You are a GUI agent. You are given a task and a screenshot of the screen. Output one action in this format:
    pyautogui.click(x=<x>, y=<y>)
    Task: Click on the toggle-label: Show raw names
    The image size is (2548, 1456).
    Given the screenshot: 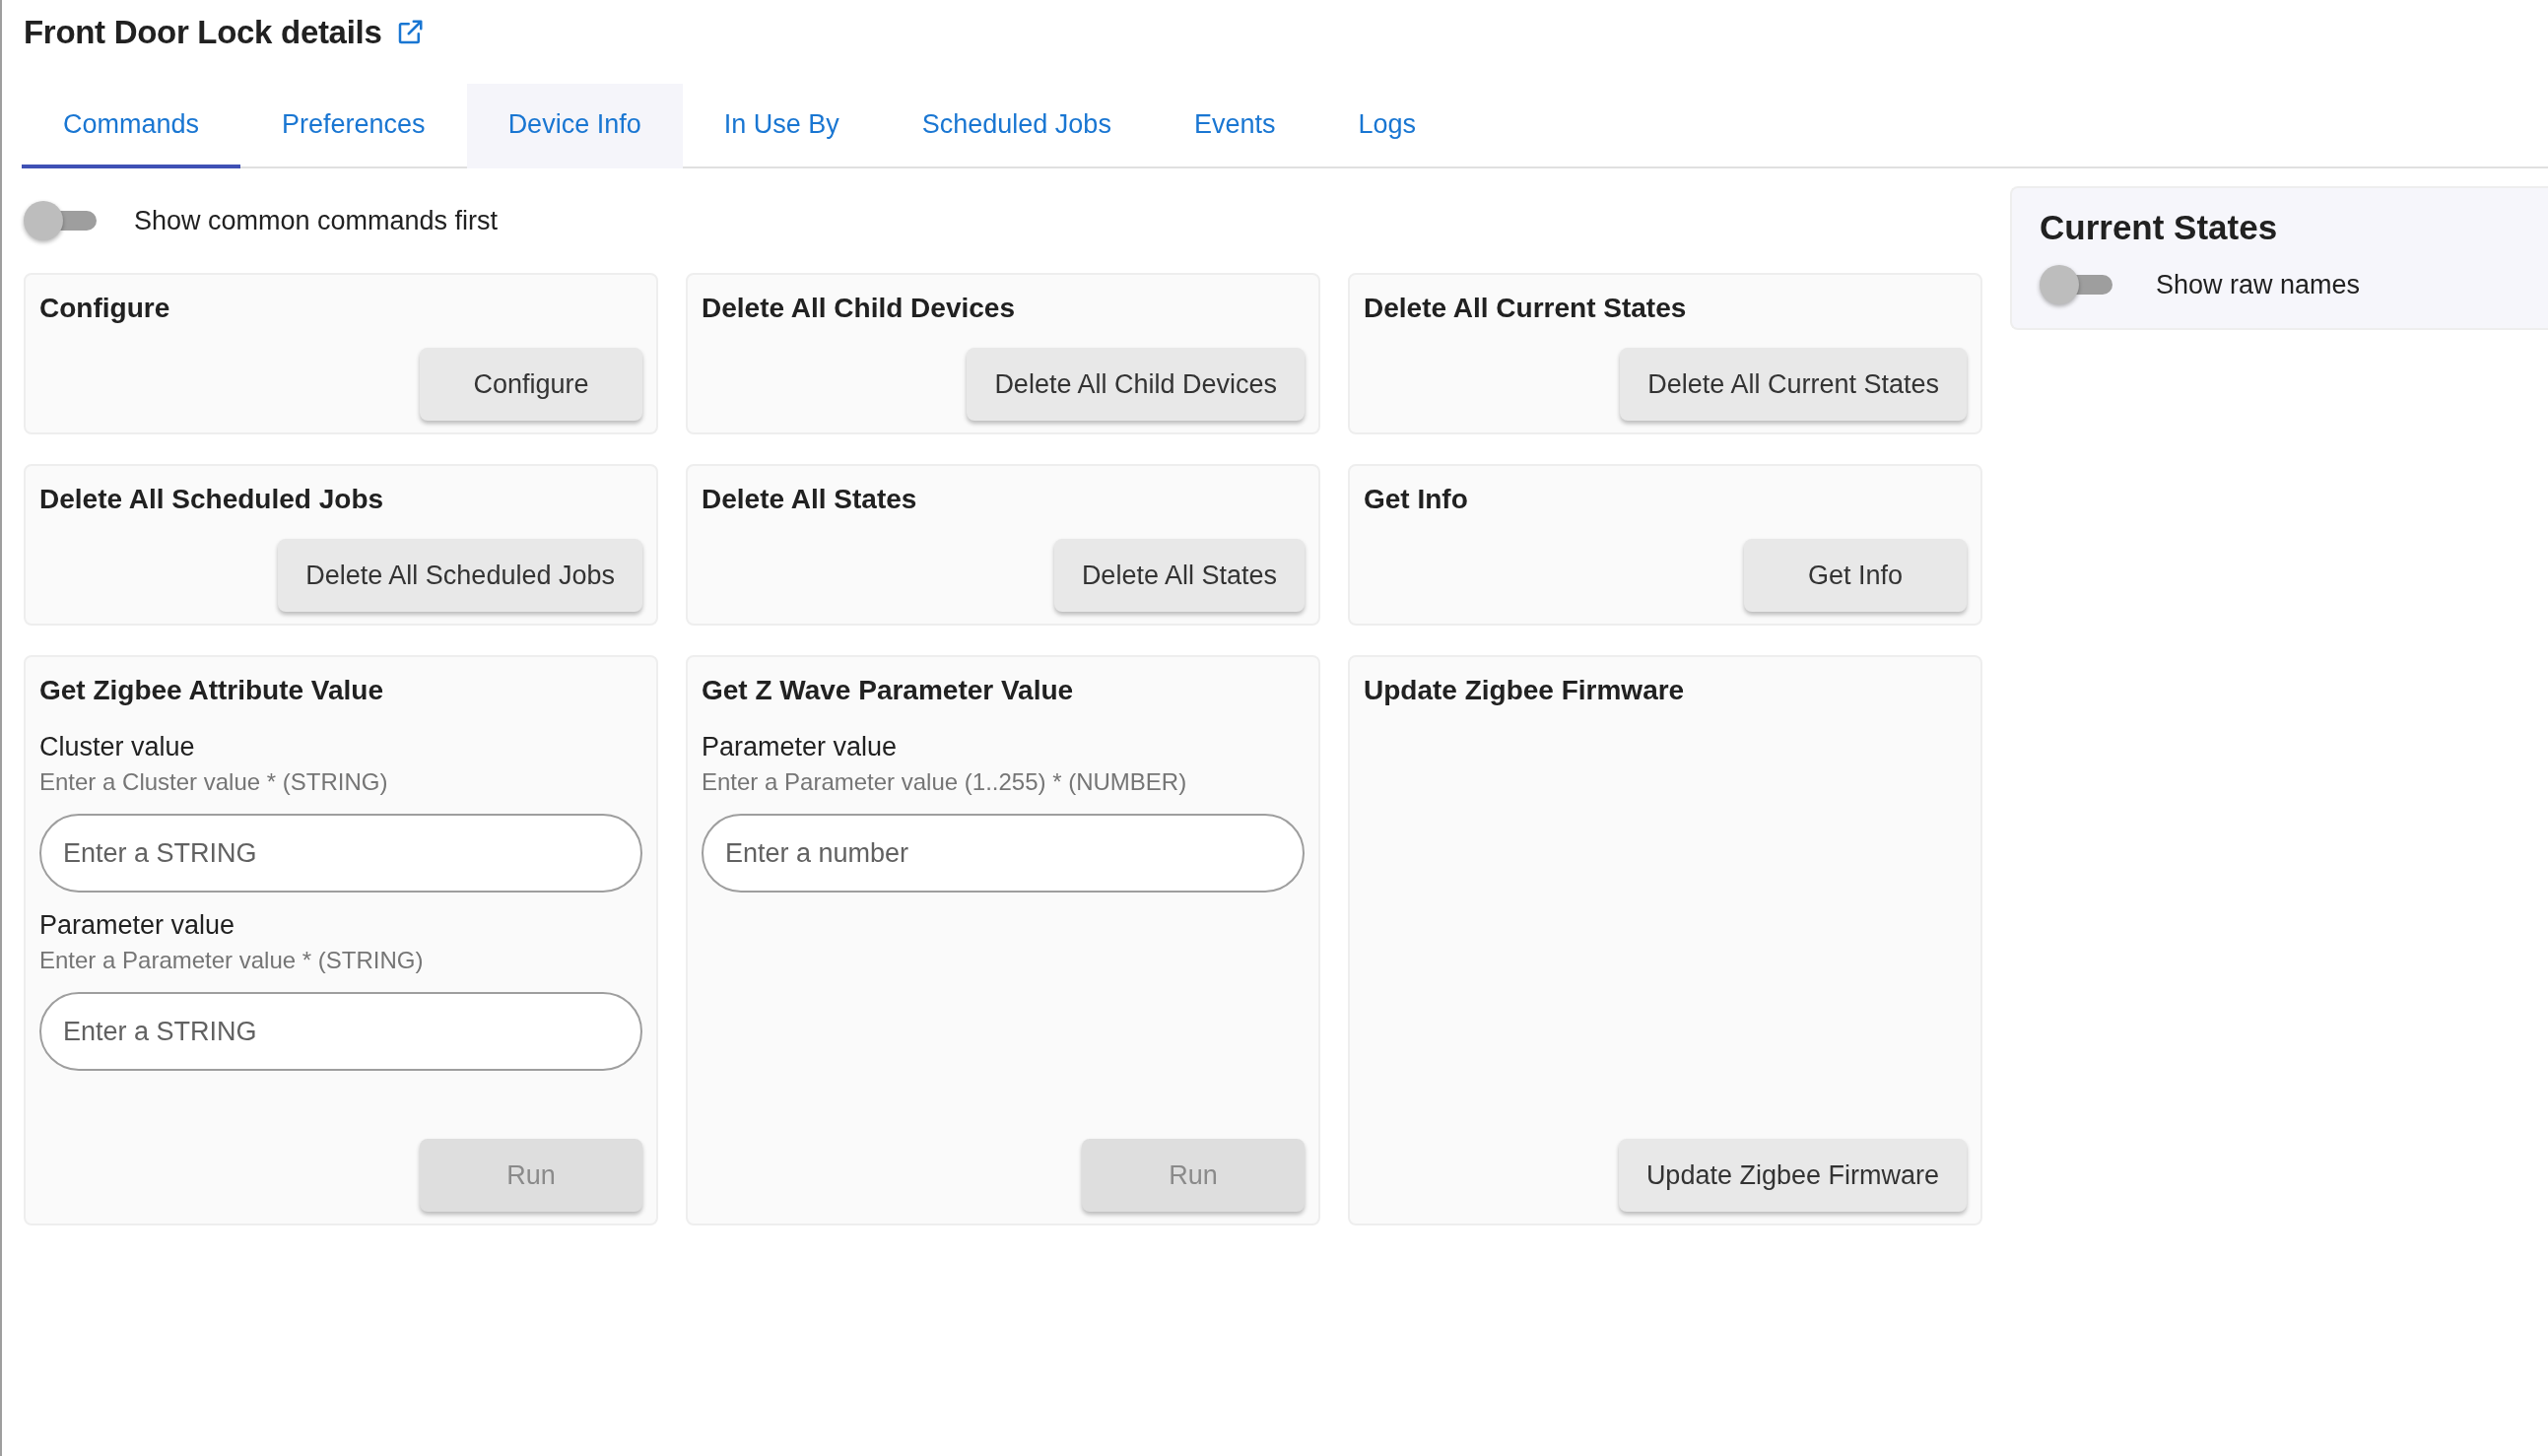 What is the action you would take?
    pyautogui.click(x=2258, y=284)
    